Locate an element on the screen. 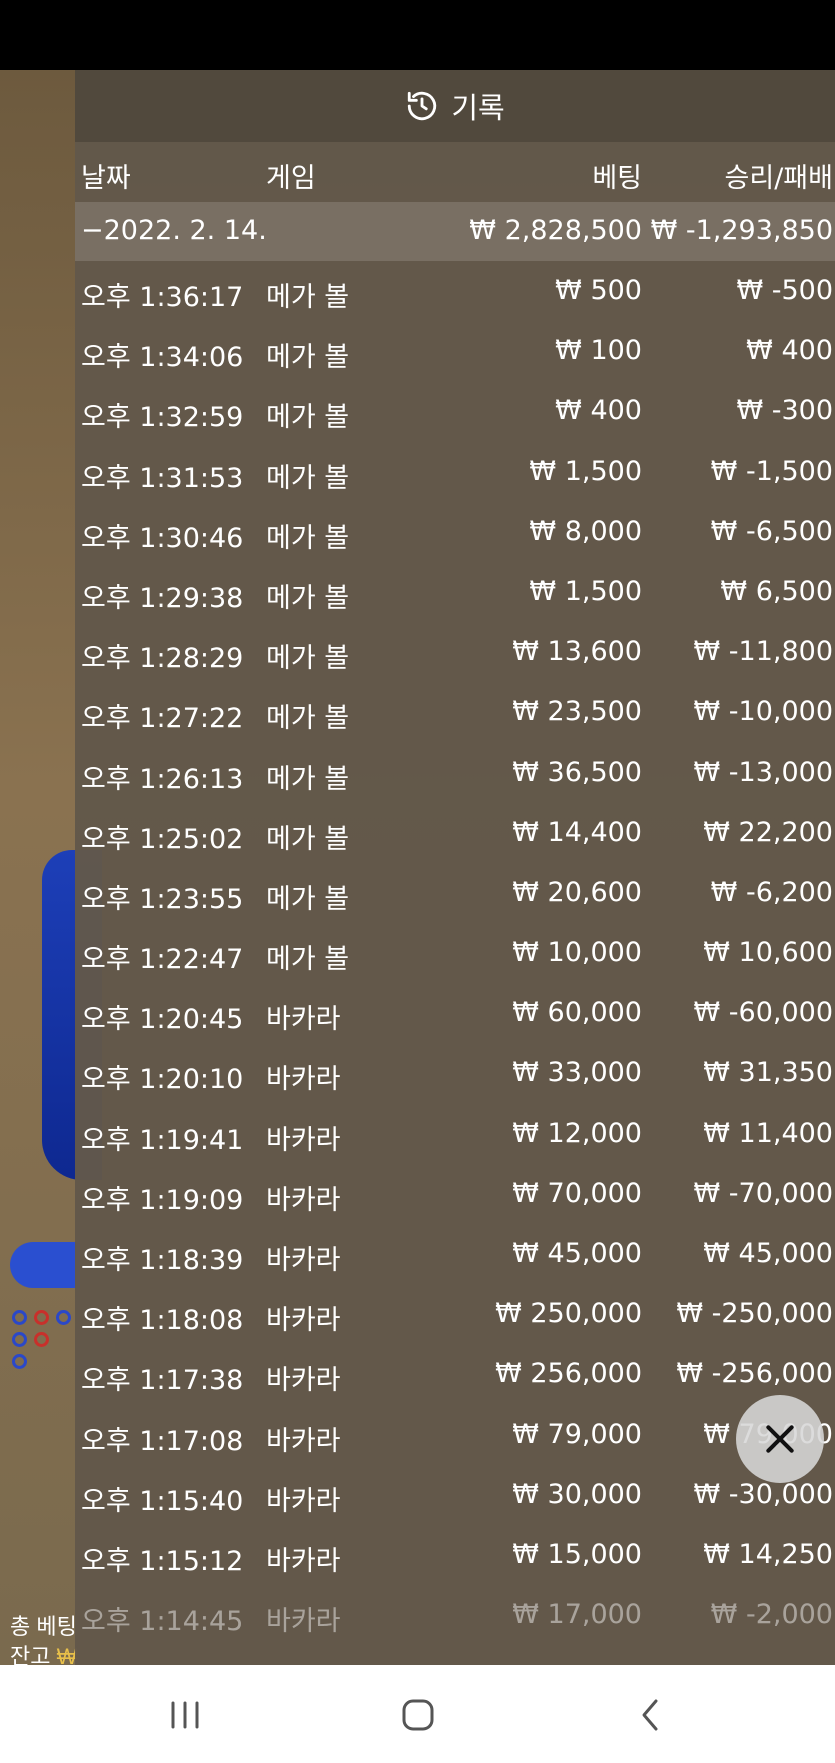  row-time: 오후 1:32:59 is located at coordinates (162, 418).